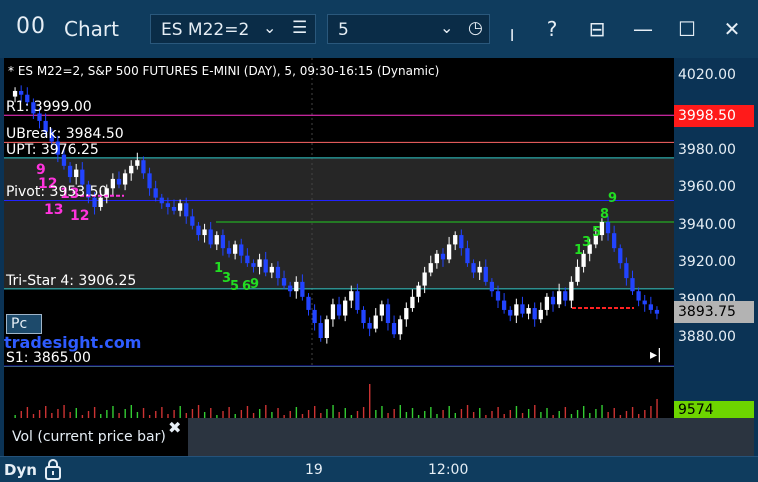 The height and width of the screenshot is (482, 758). What do you see at coordinates (174, 427) in the screenshot?
I see `close-icon: ✖` at bounding box center [174, 427].